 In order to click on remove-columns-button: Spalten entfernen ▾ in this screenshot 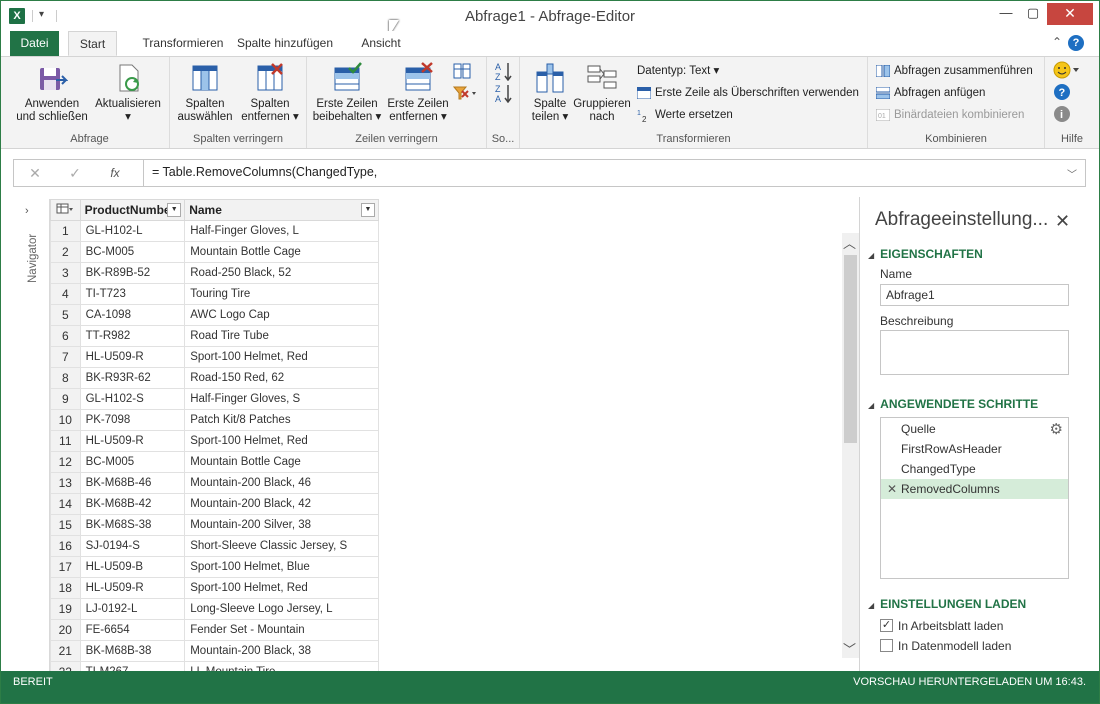, I will do `click(270, 93)`.